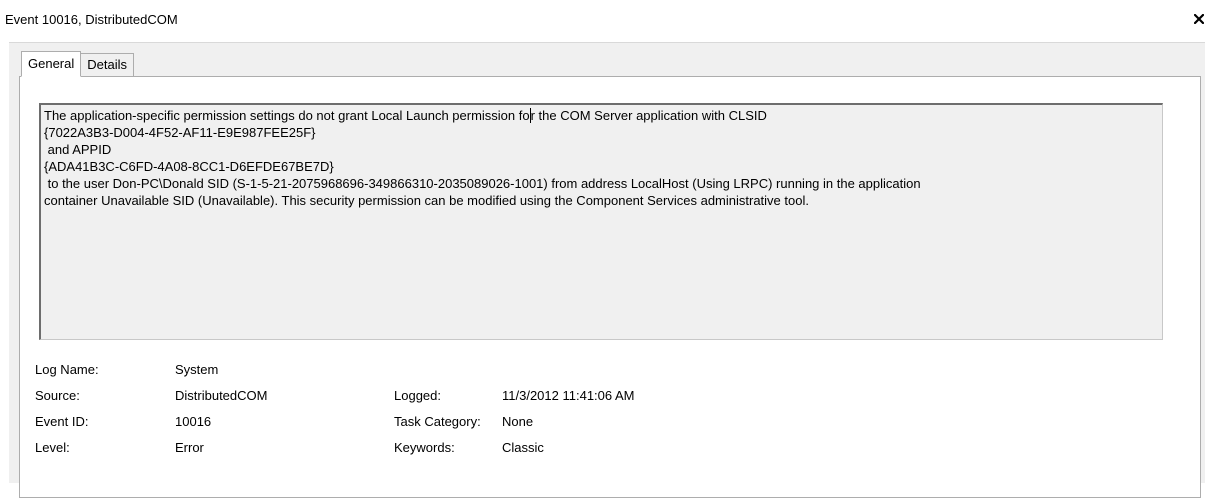 The height and width of the screenshot is (498, 1214). I want to click on description-line: and APPID, so click(78, 149).